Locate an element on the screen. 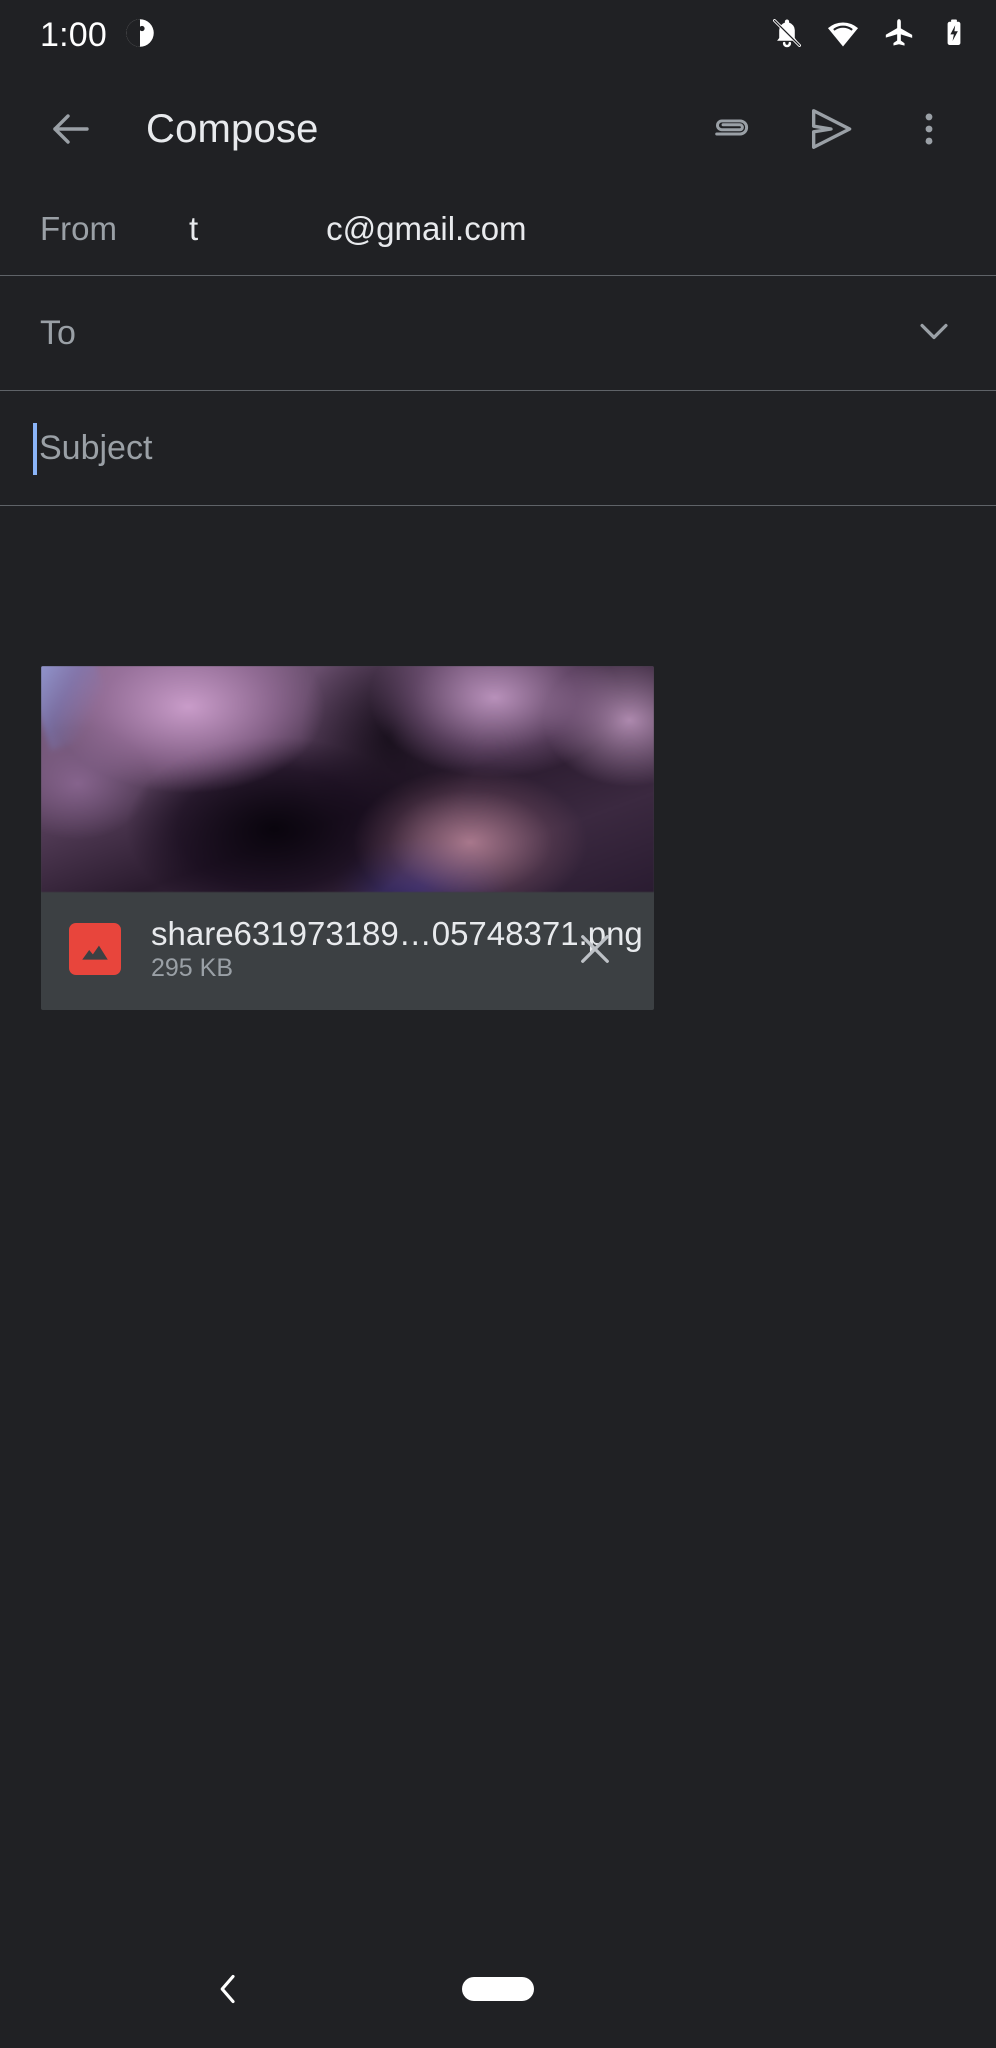 This screenshot has height=2048, width=996. attachment-info: share631973189…05748371.png 295 KB is located at coordinates (397, 949).